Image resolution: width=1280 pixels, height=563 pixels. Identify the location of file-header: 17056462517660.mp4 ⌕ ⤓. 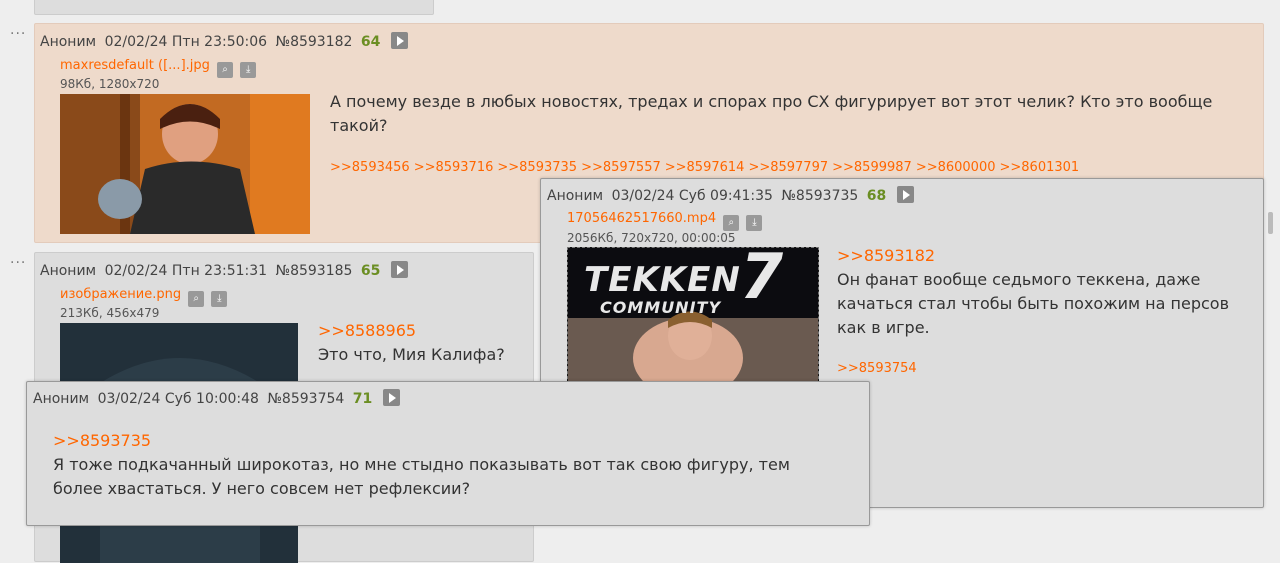
(665, 221).